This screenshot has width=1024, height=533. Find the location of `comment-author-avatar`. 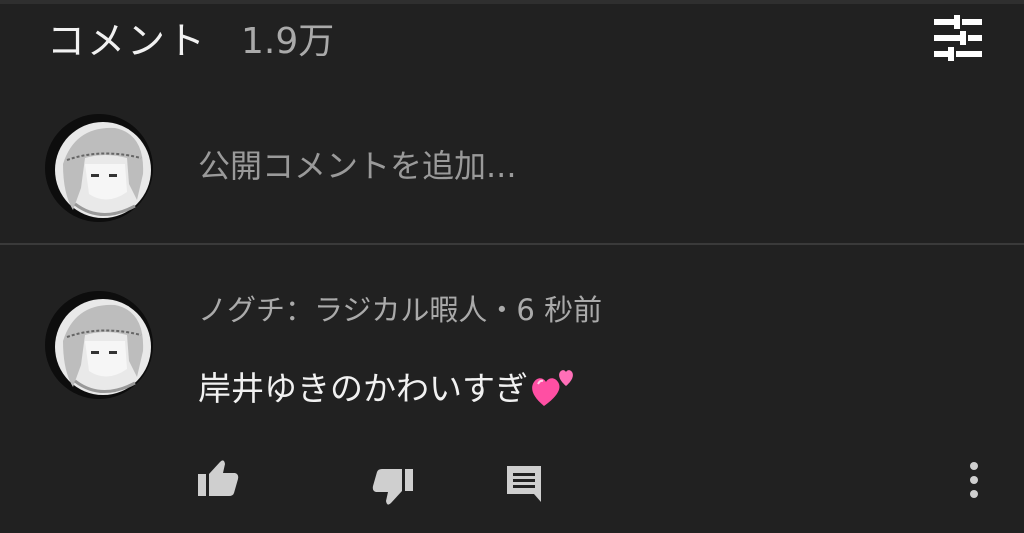

comment-author-avatar is located at coordinates (99, 345).